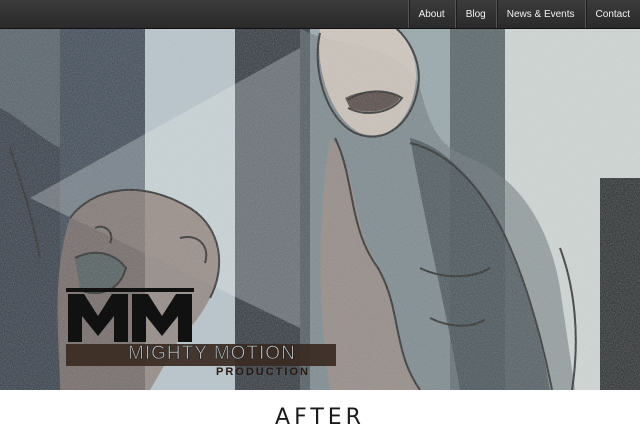 This screenshot has width=640, height=440. I want to click on logo-sub-text: PRODUCTION, so click(263, 372).